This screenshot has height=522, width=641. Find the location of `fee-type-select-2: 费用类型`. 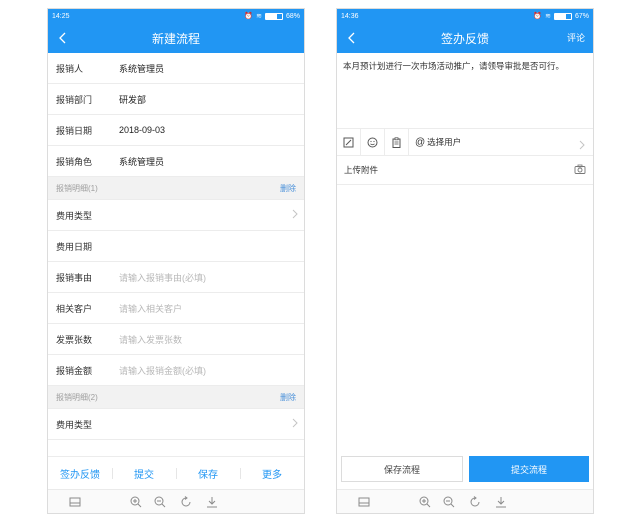

fee-type-select-2: 费用类型 is located at coordinates (176, 424).